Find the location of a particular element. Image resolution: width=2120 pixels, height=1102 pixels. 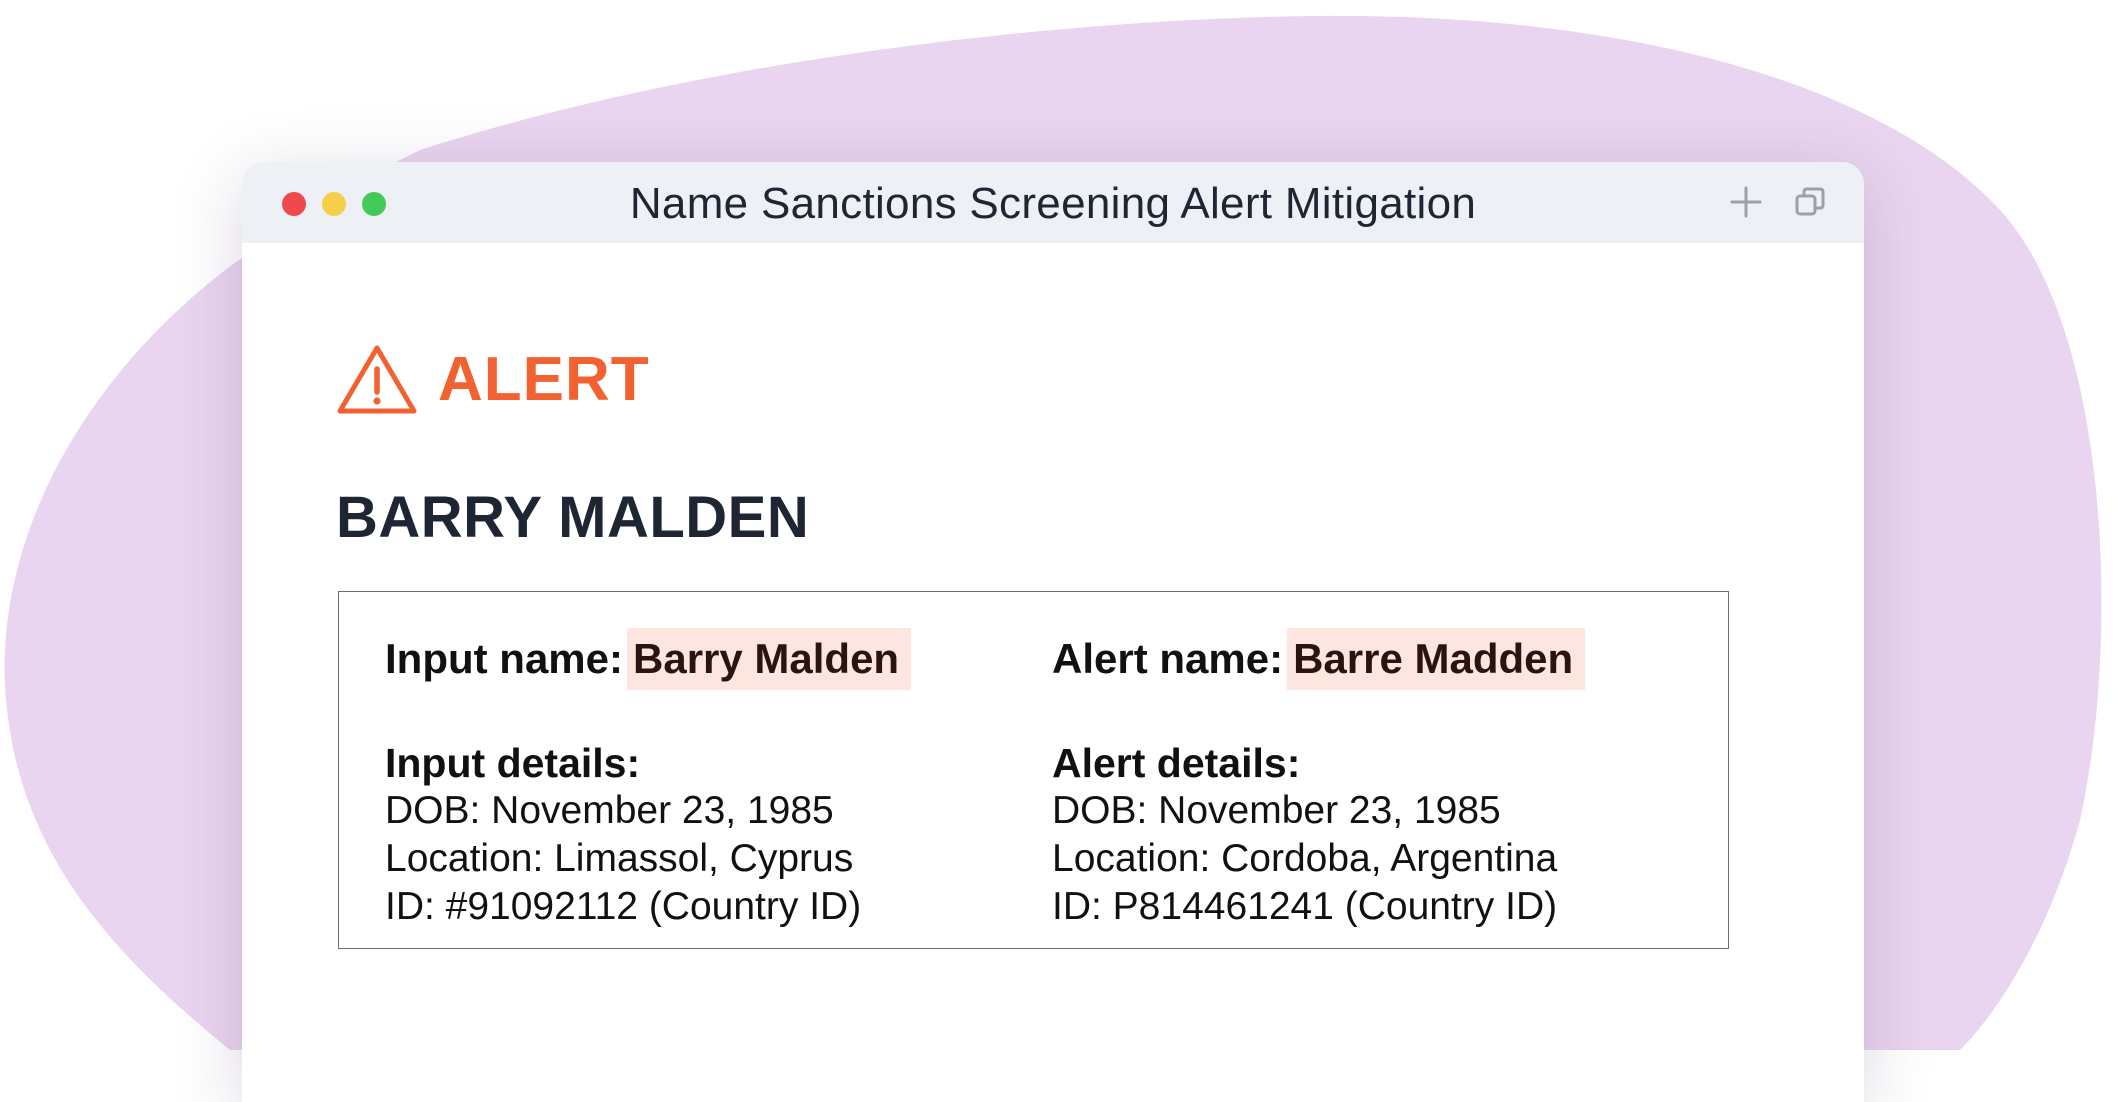

alert-dob: DOB: November 23, 1985 is located at coordinates (1276, 810).